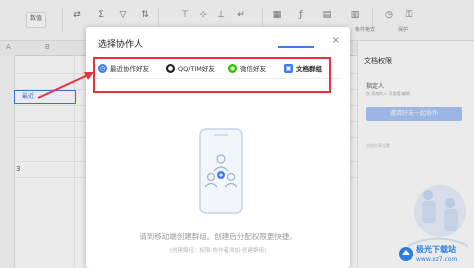  I want to click on create-group-path-hint: (创建路径：权限-协作者添加-创建群组), so click(218, 251).